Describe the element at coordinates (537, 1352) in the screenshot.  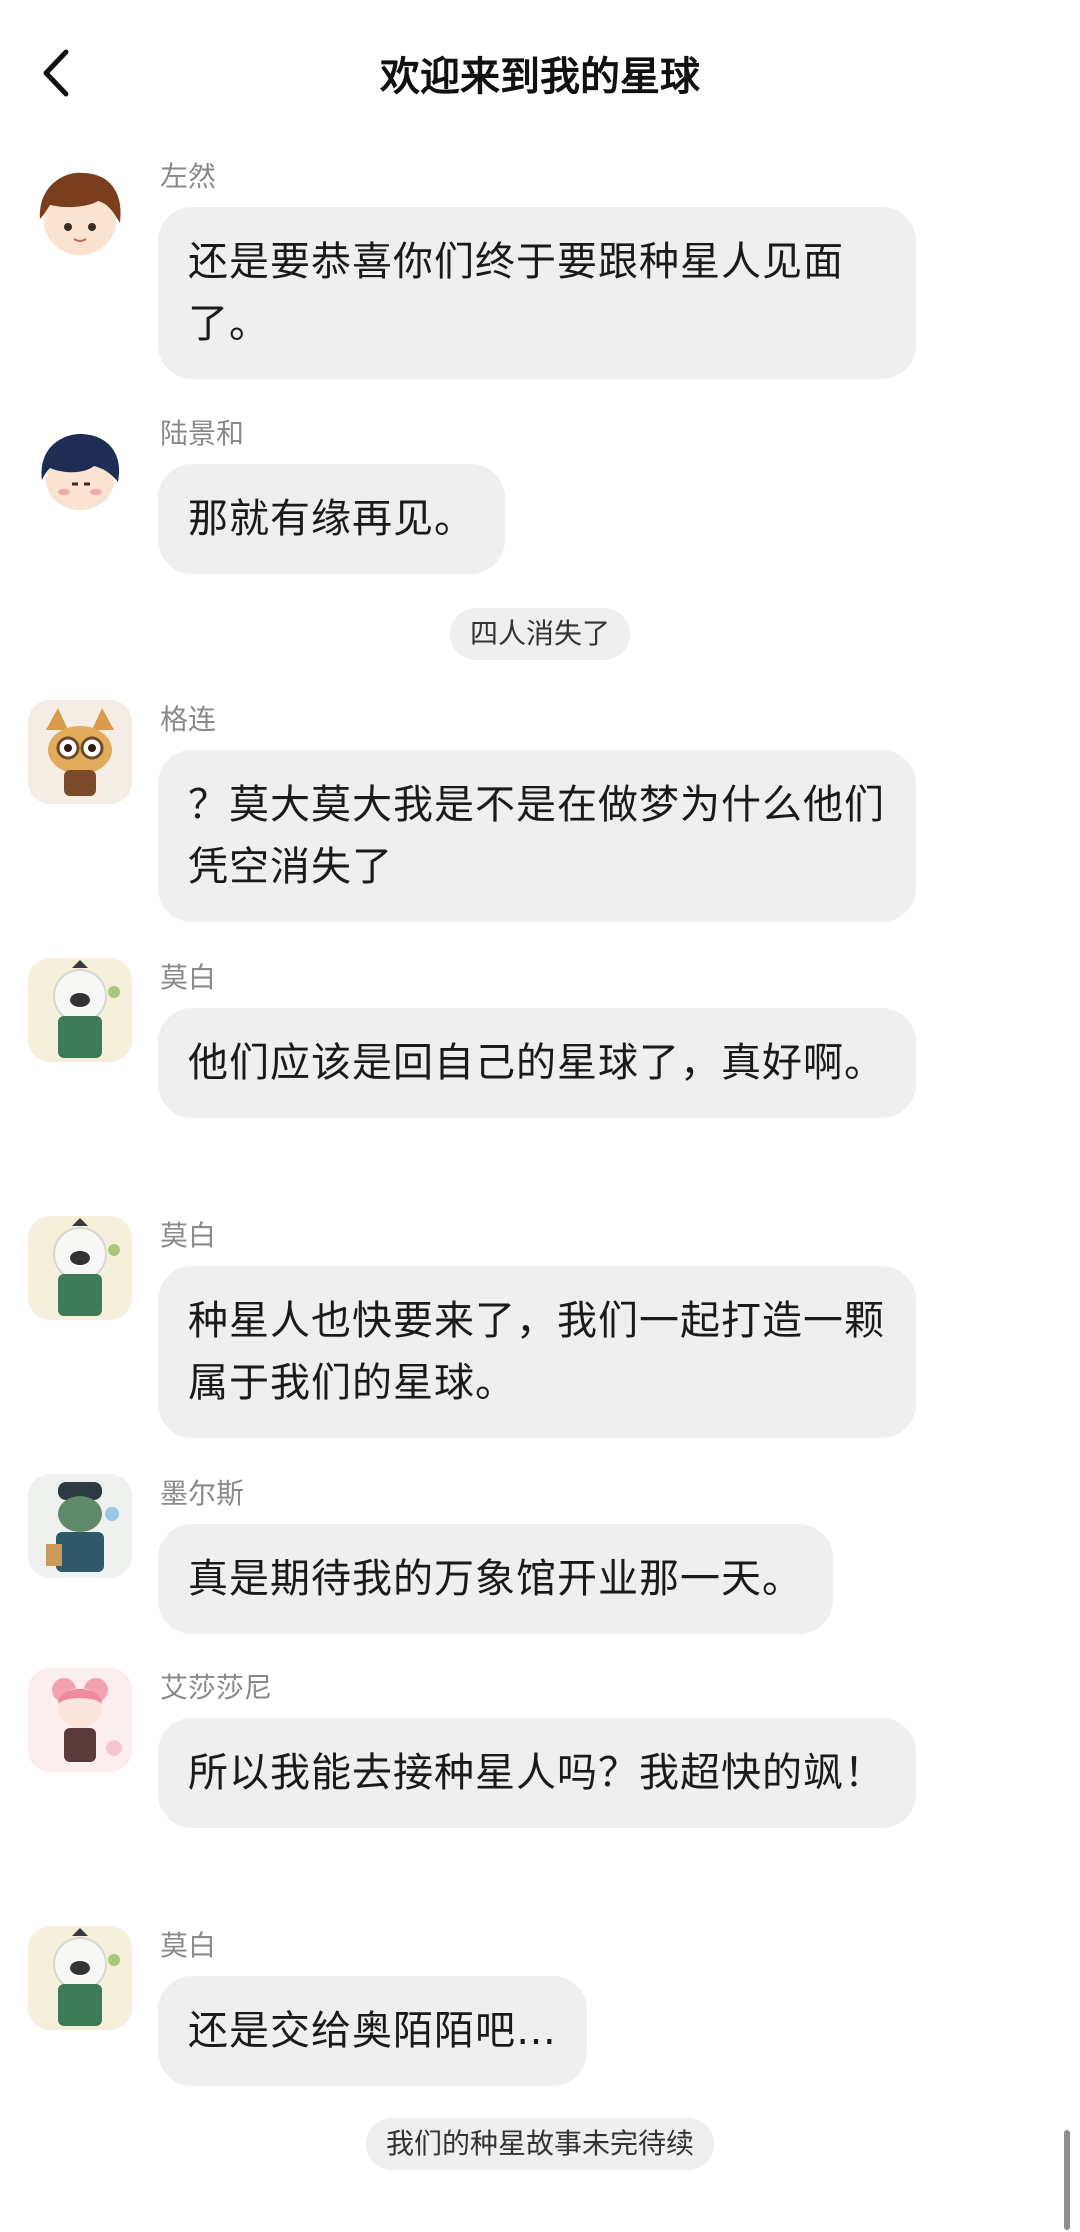
I see `message-bubble: 种星人也快要来了，我们一起打造一颗属于我们的星球。` at that location.